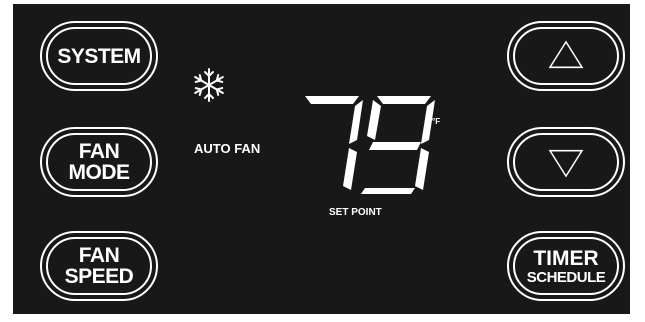 The width and height of the screenshot is (645, 322). I want to click on fan-speed-button: FAN SPEED, so click(99, 266).